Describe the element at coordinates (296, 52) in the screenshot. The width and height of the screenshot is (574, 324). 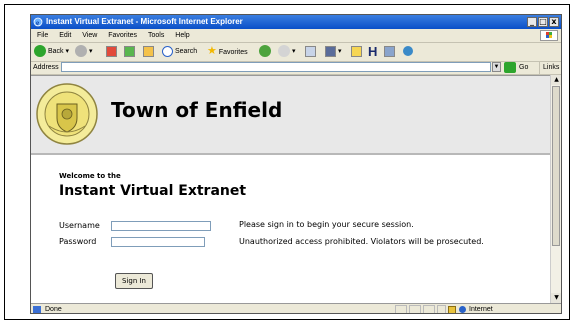
I see `toolbar: Back ▾ ▾ Search ★ Favorites ▾ ▾ H` at that location.